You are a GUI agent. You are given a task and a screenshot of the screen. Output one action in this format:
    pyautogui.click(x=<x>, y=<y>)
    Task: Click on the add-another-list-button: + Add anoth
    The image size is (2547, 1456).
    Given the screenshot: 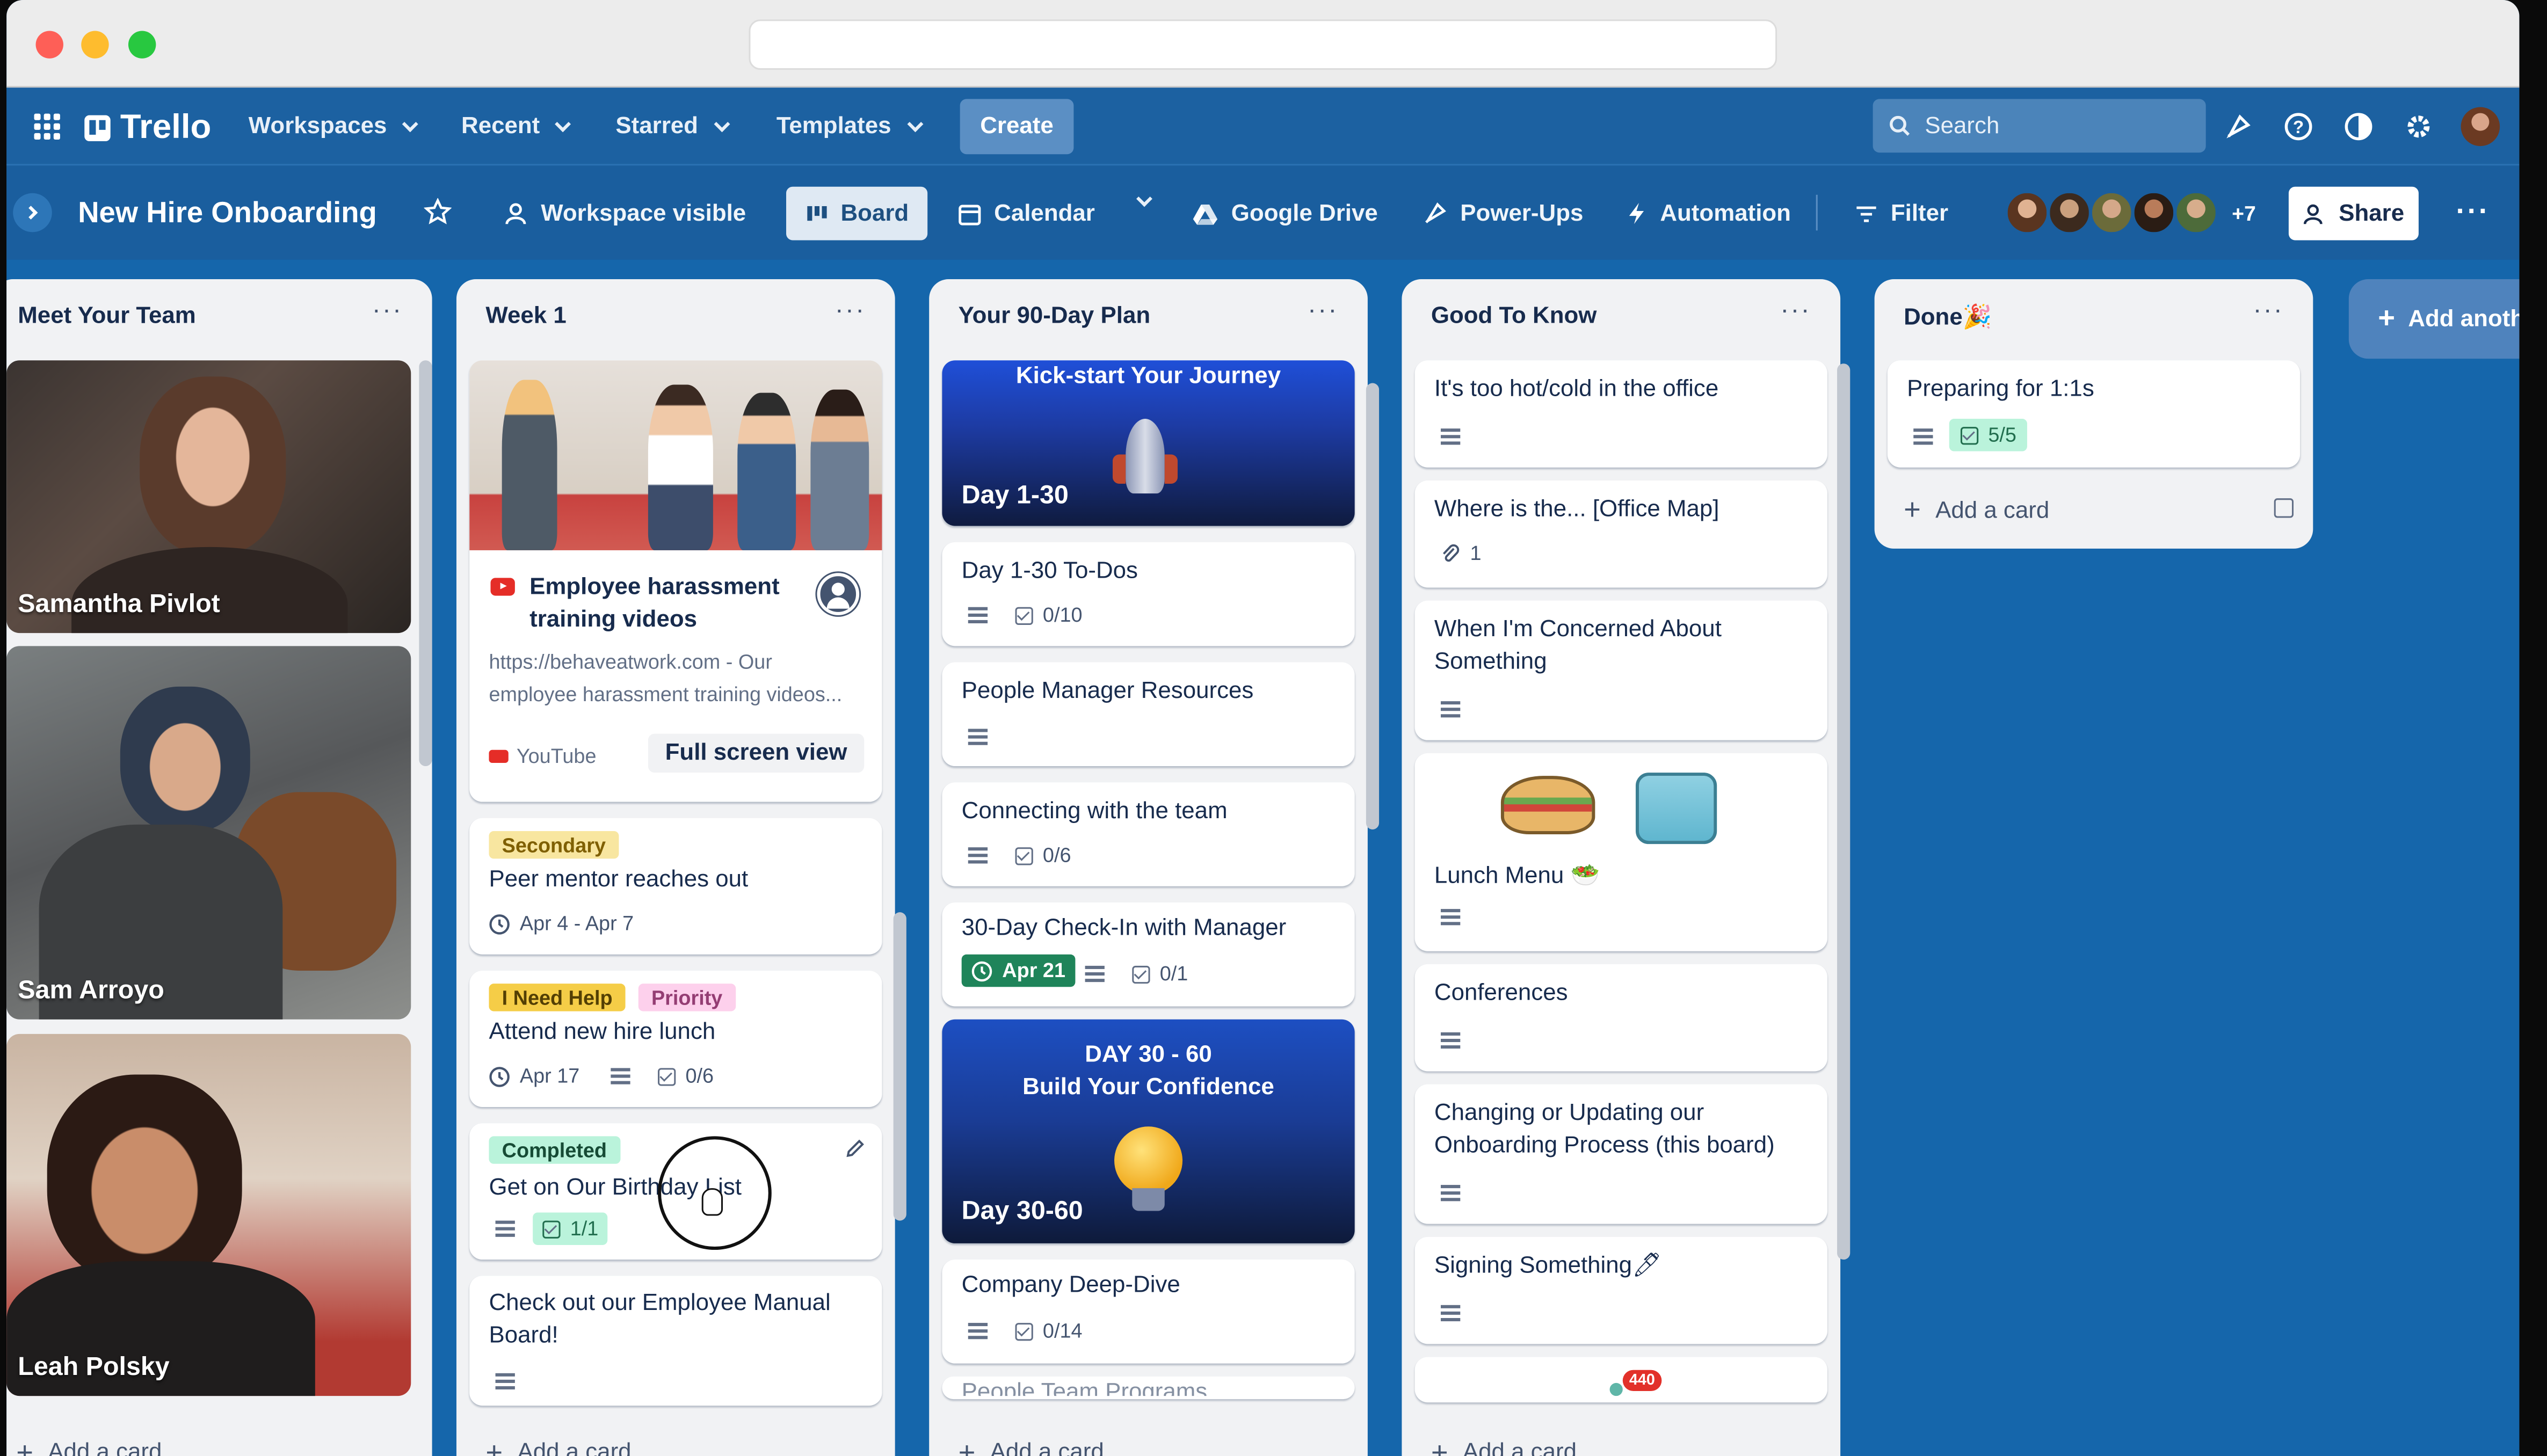 What is the action you would take?
    pyautogui.click(x=2434, y=319)
    